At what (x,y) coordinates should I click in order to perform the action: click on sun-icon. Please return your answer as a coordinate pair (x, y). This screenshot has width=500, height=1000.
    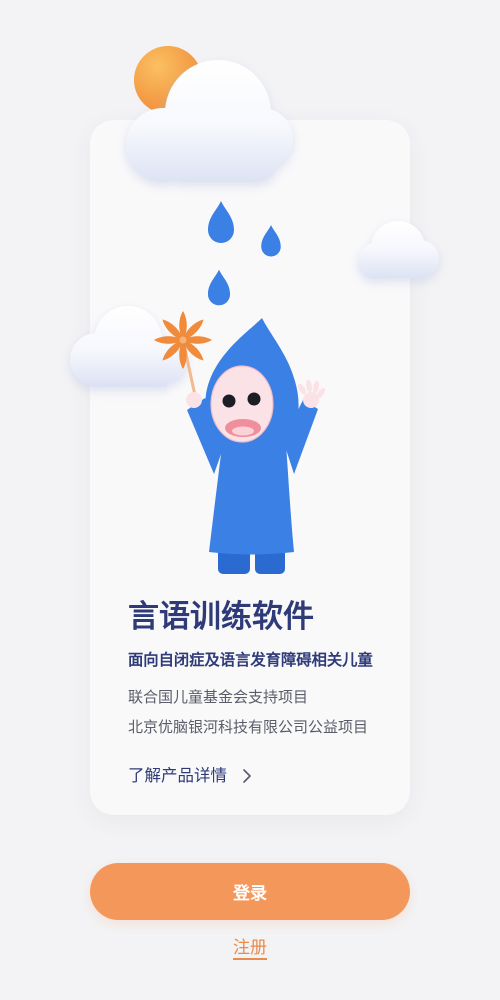
    Looking at the image, I should click on (168, 80).